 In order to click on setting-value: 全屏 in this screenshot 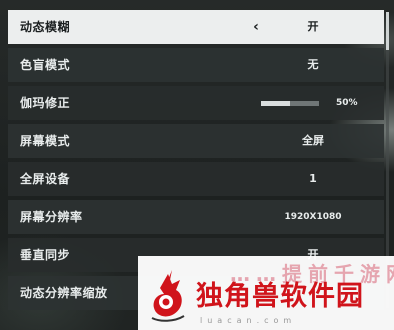, I will do `click(313, 140)`.